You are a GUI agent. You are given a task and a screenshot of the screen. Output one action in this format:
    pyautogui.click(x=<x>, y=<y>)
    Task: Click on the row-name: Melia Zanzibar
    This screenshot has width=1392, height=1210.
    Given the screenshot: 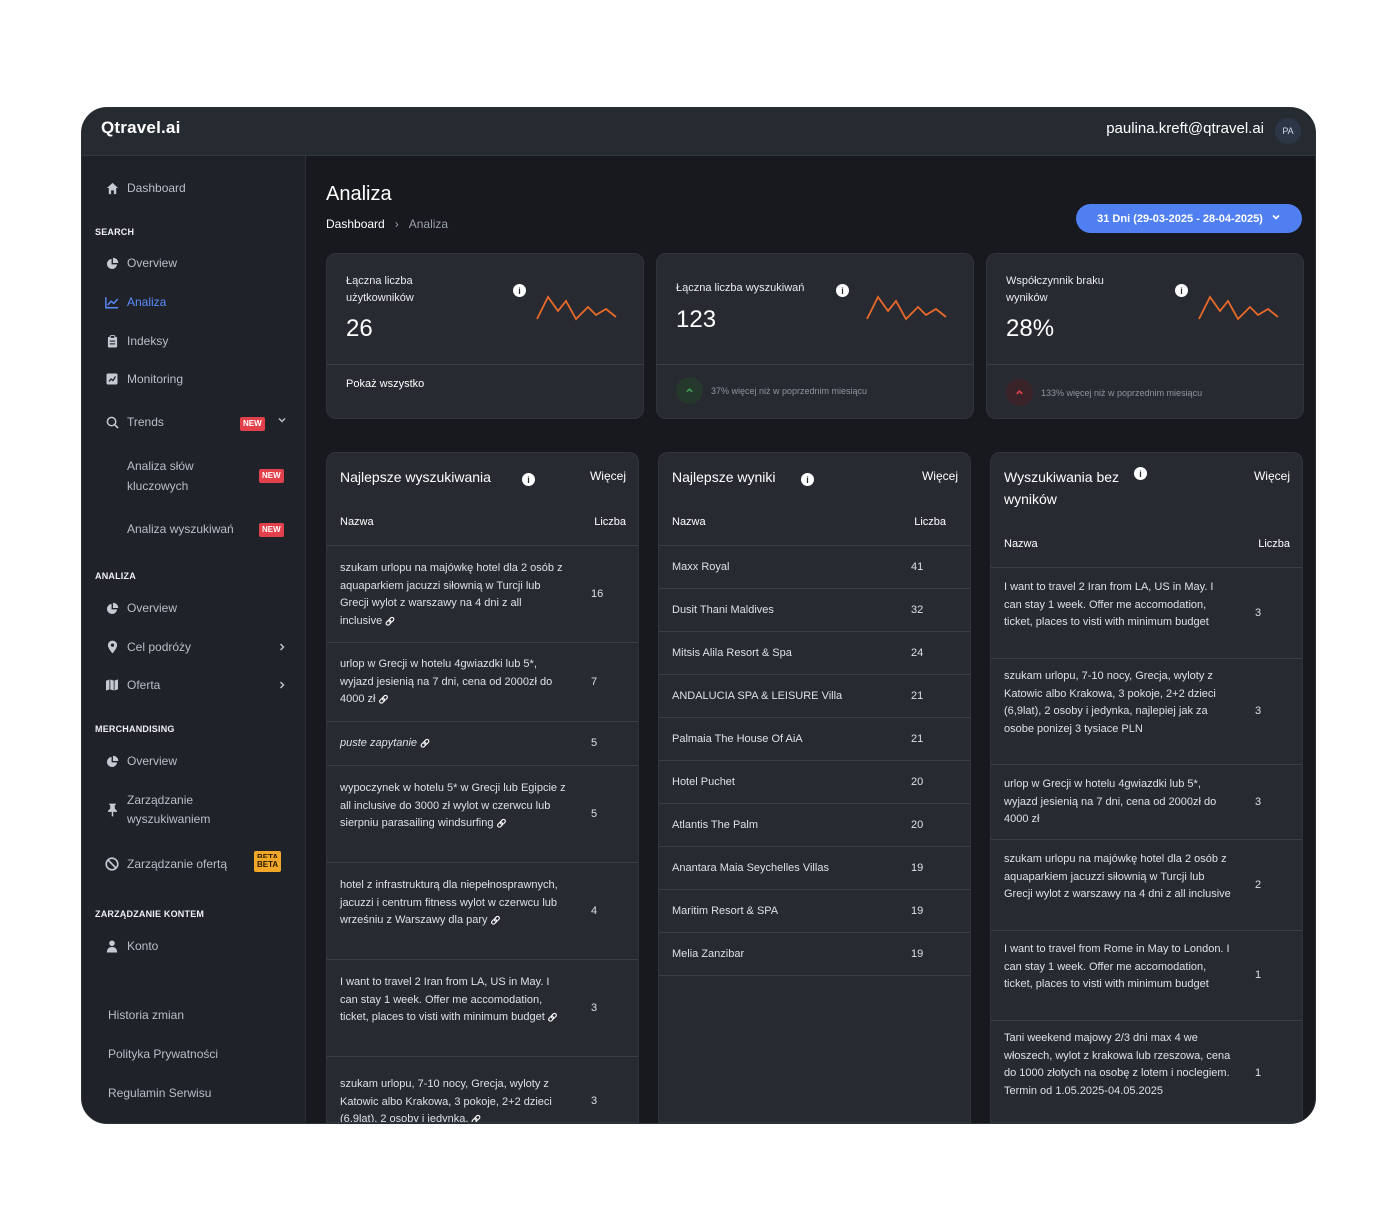 What is the action you would take?
    pyautogui.click(x=782, y=955)
    